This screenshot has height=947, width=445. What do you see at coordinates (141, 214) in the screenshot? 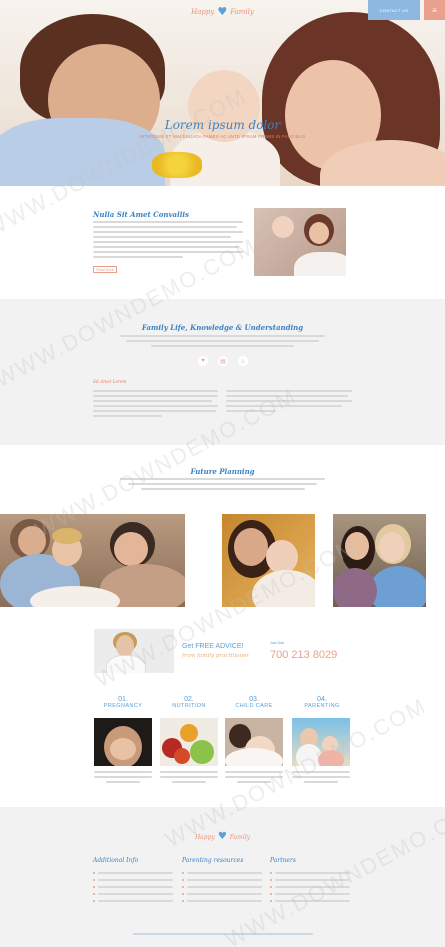
I see `intro-title: Nulla Sit Amet Convallis` at bounding box center [141, 214].